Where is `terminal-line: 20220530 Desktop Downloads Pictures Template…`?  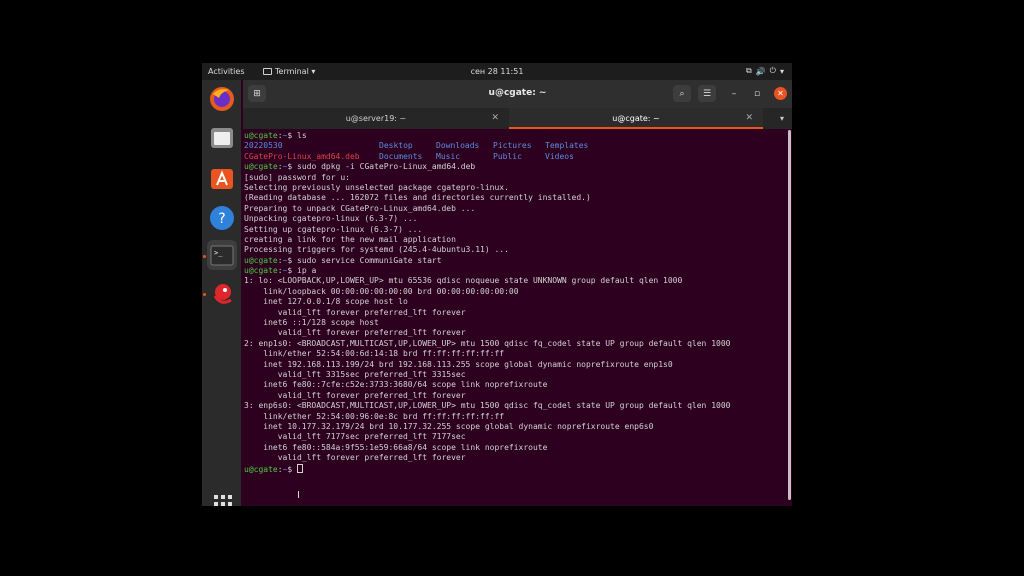 terminal-line: 20220530 Desktop Downloads Pictures Template… is located at coordinates (516, 146).